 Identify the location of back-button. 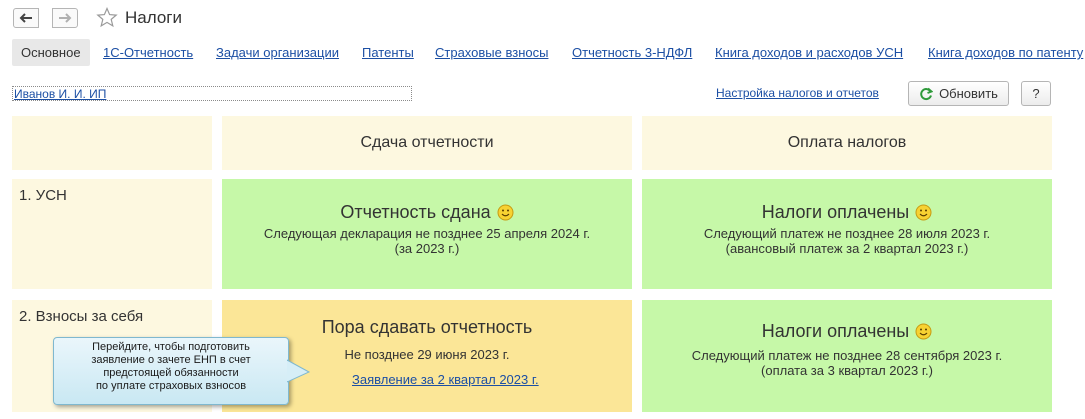
(26, 18).